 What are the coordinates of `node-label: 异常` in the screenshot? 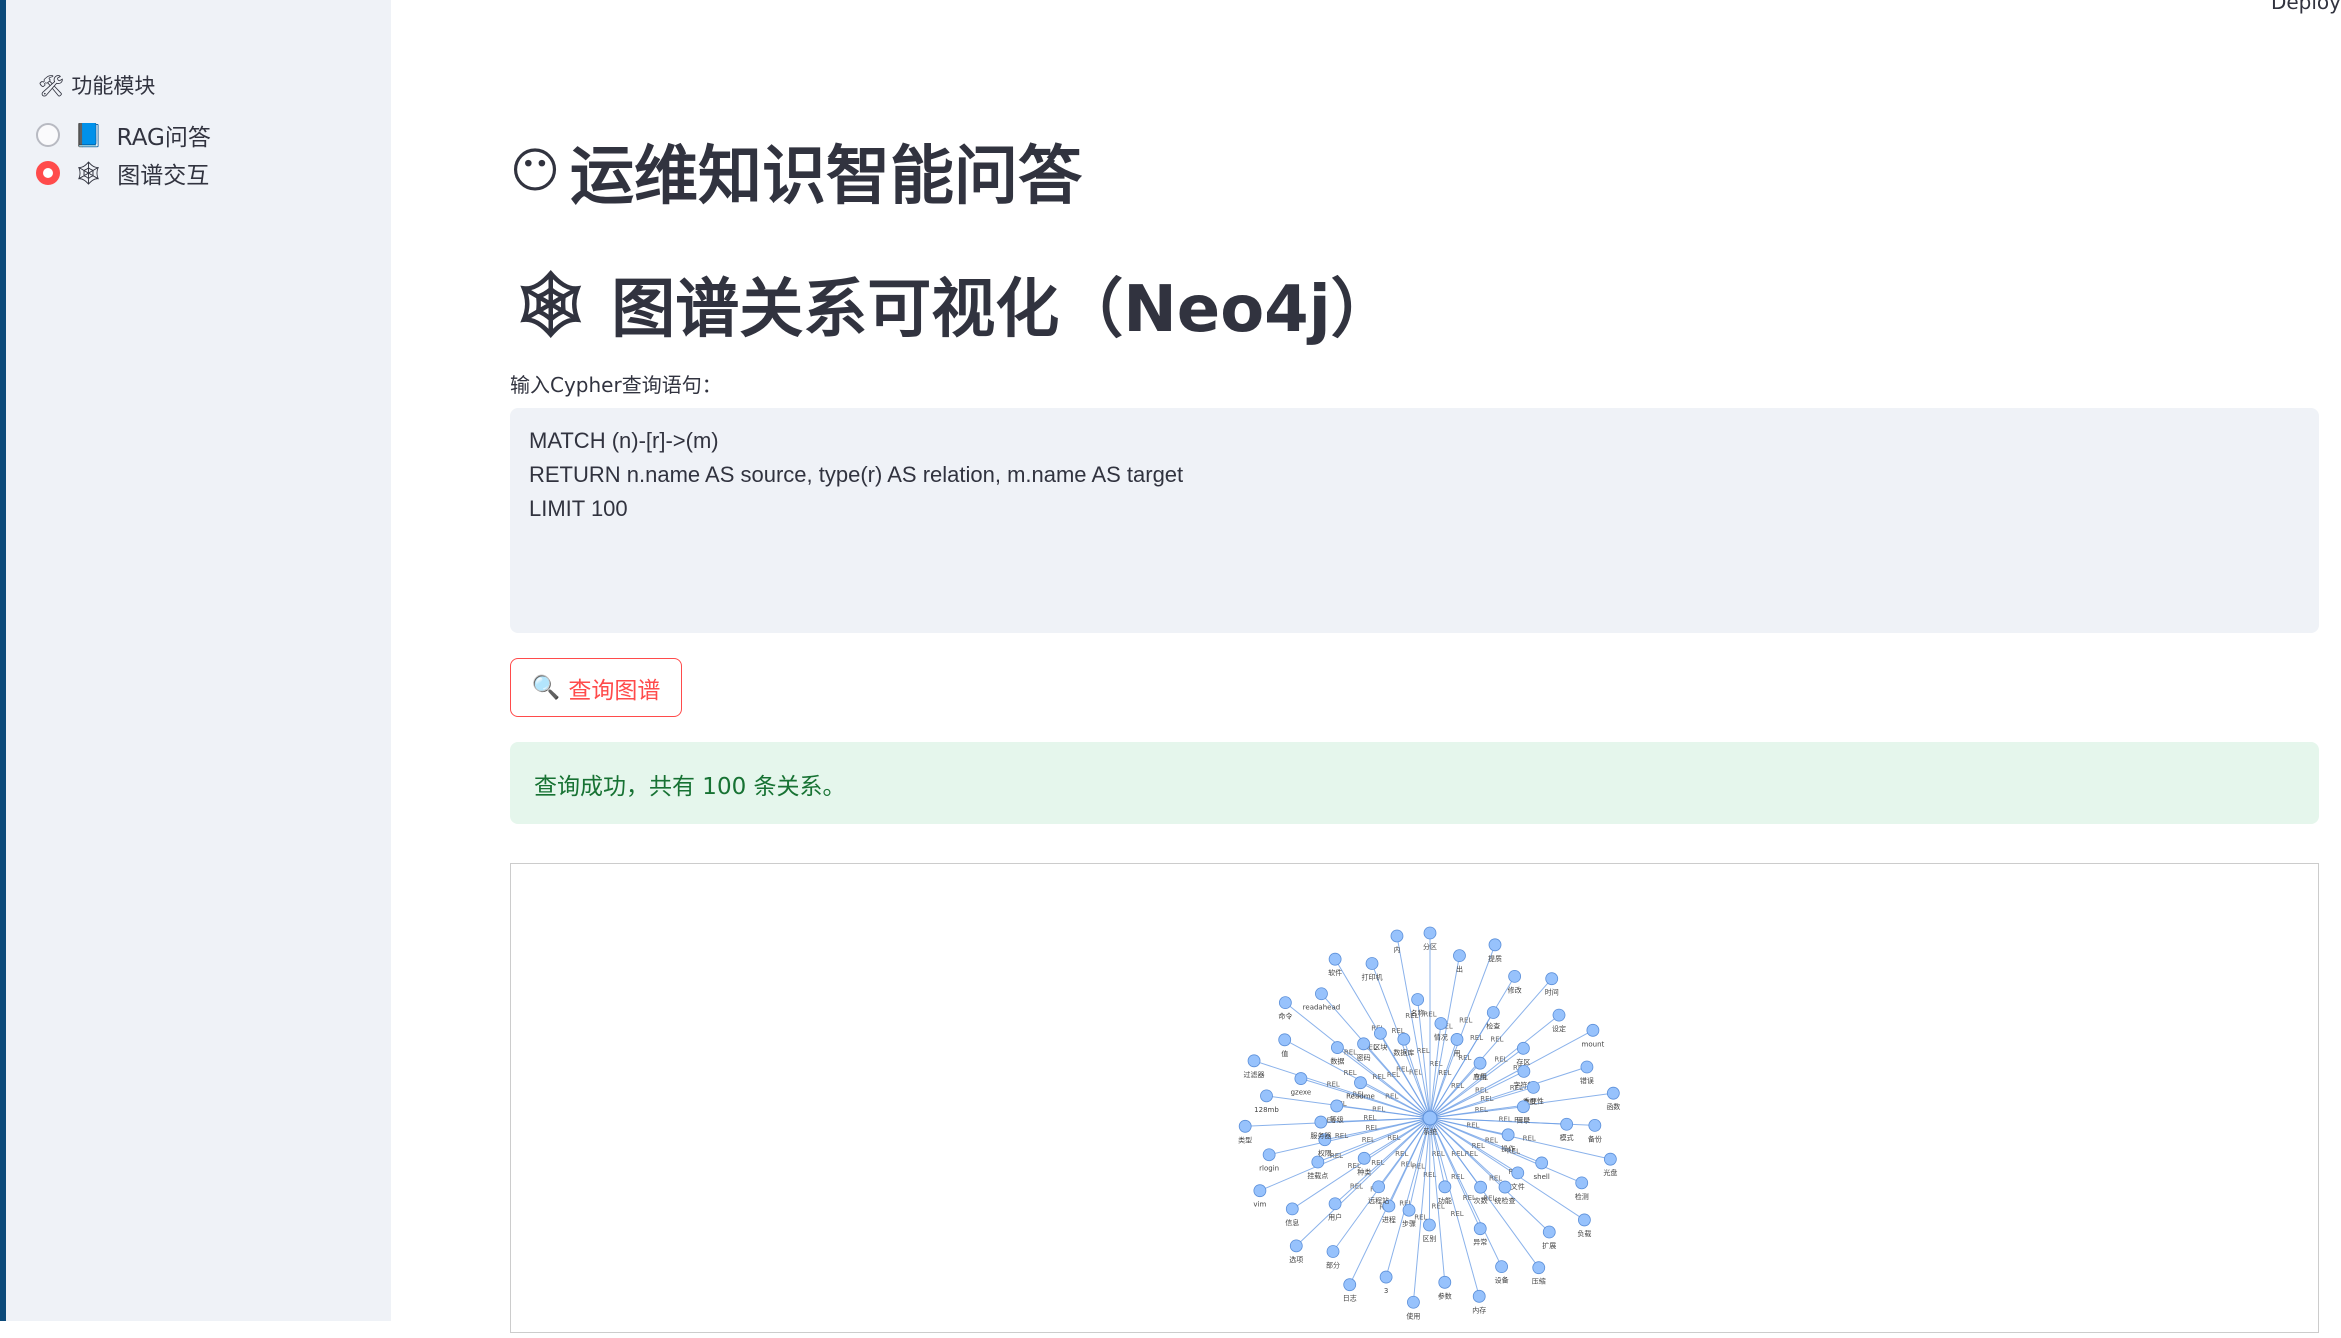 It's located at (1480, 1242).